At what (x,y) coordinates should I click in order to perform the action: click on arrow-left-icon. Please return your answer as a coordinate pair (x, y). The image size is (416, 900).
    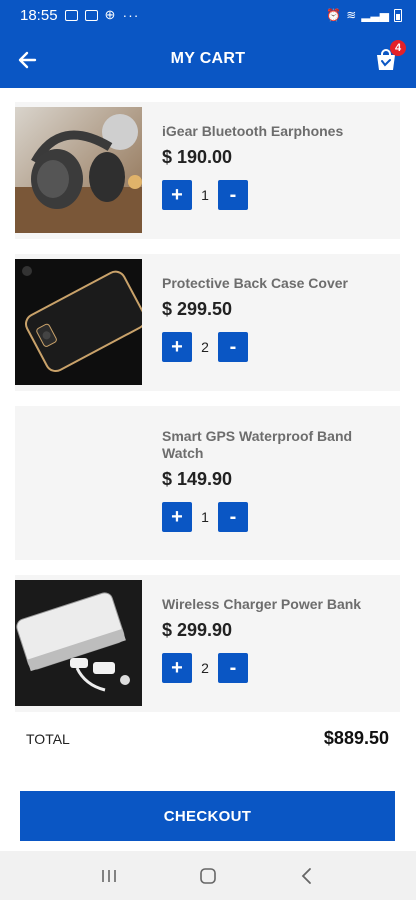
    Looking at the image, I should click on (27, 60).